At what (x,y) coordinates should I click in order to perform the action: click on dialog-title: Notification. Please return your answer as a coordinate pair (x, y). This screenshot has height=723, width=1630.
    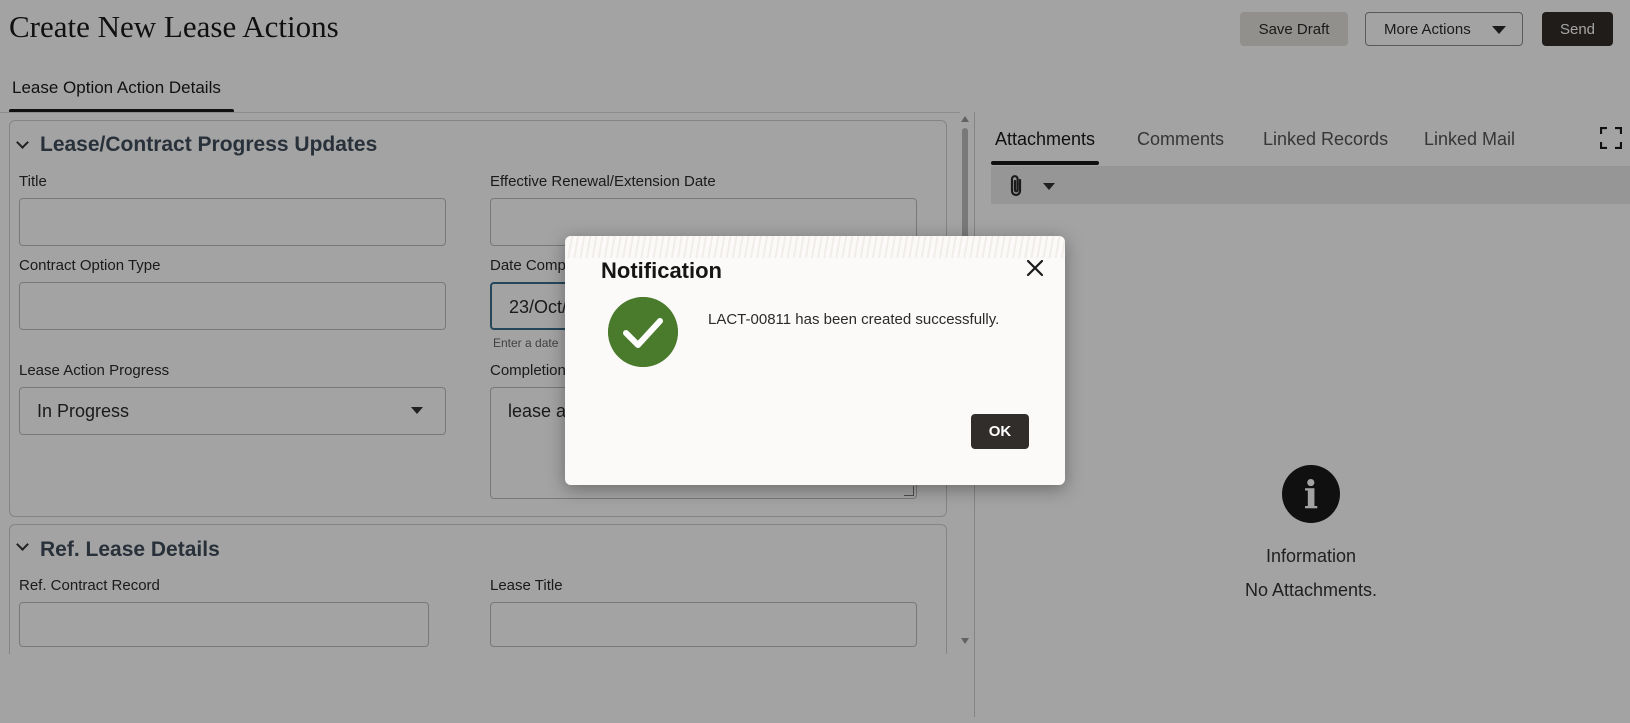
    Looking at the image, I should click on (661, 270).